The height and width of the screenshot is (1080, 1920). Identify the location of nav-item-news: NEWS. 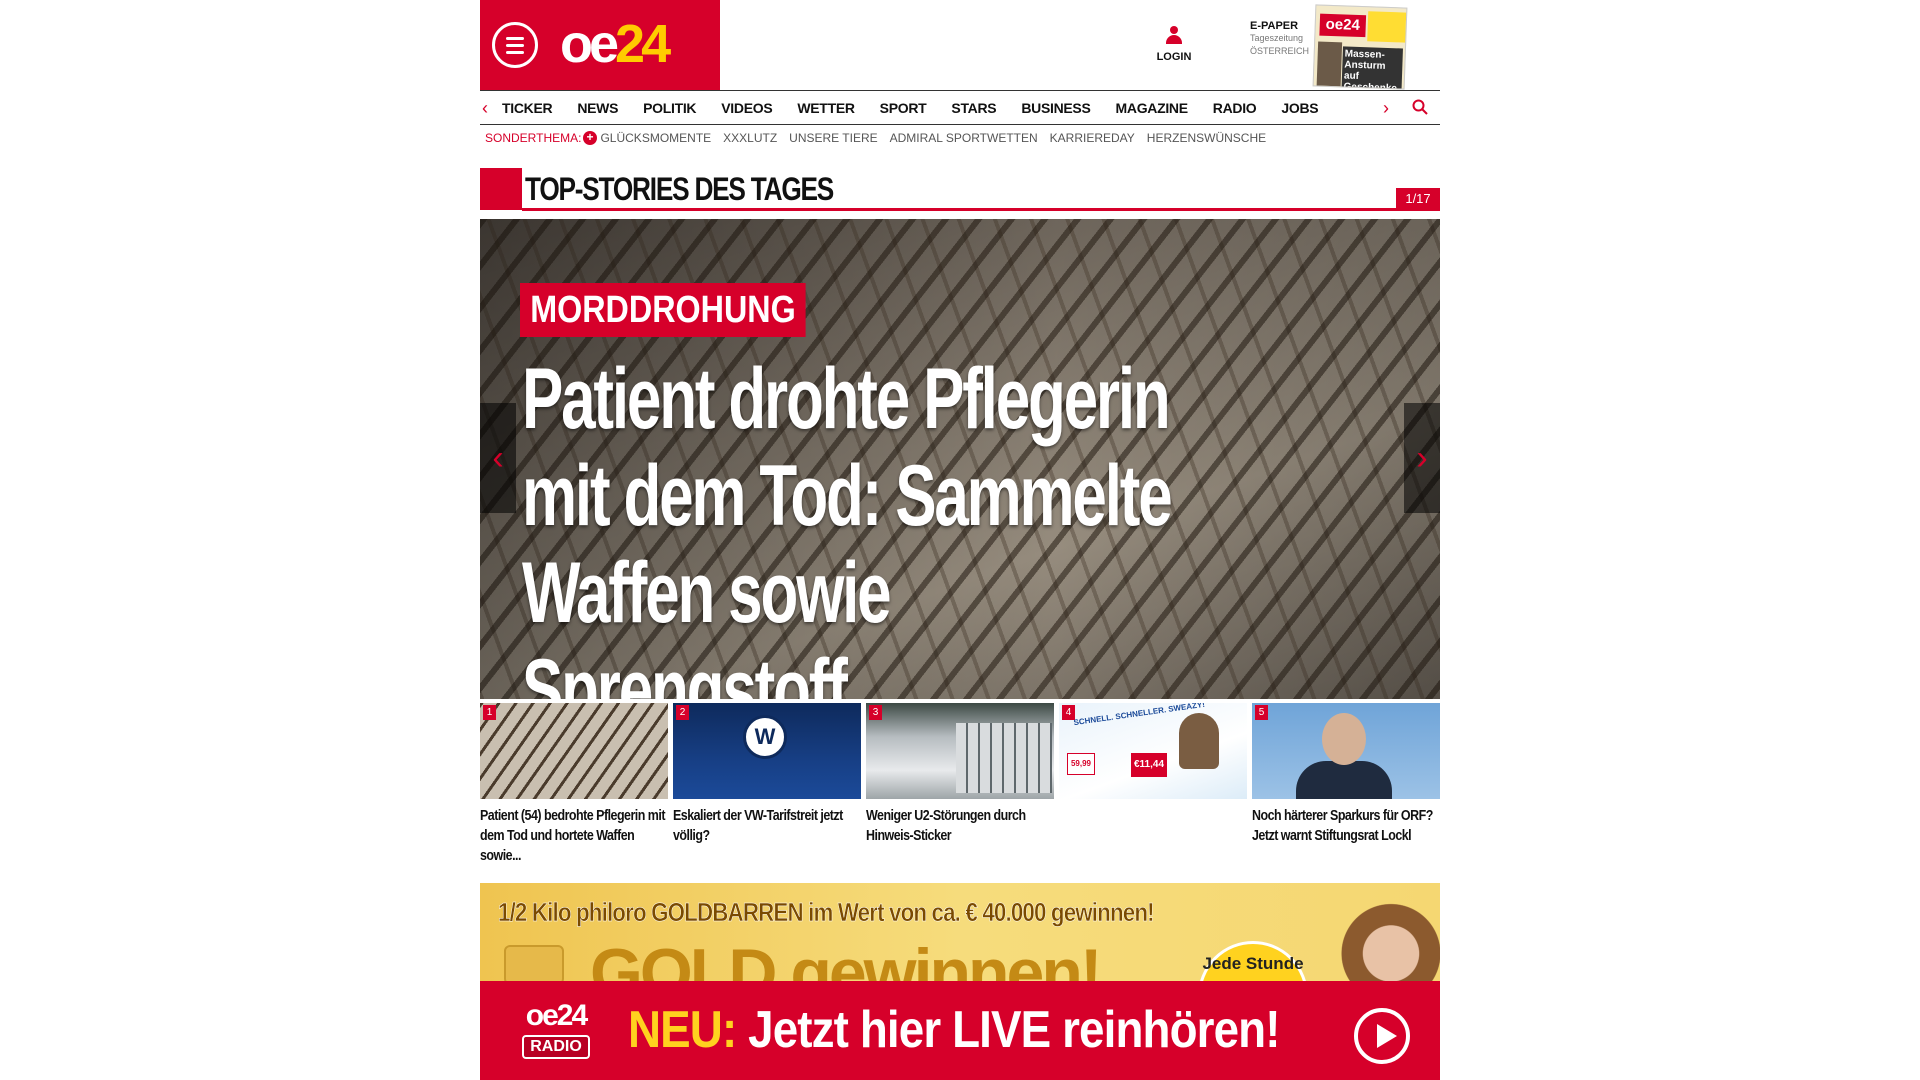
(597, 108).